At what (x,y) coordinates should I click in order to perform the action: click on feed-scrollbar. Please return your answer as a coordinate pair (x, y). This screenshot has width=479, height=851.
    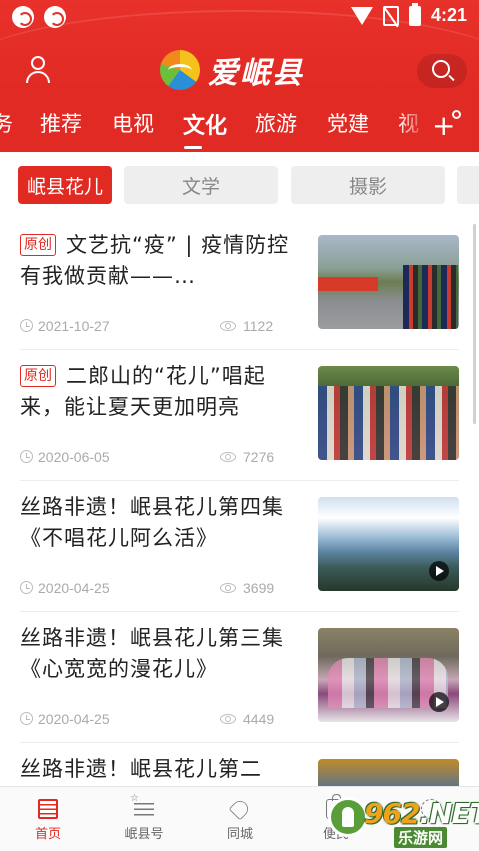
    Looking at the image, I should click on (474, 324).